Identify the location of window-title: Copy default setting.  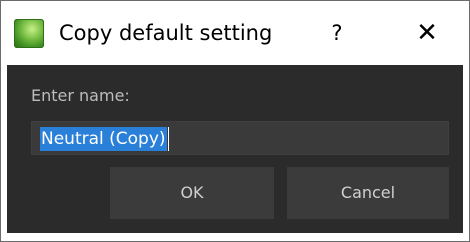
(166, 33).